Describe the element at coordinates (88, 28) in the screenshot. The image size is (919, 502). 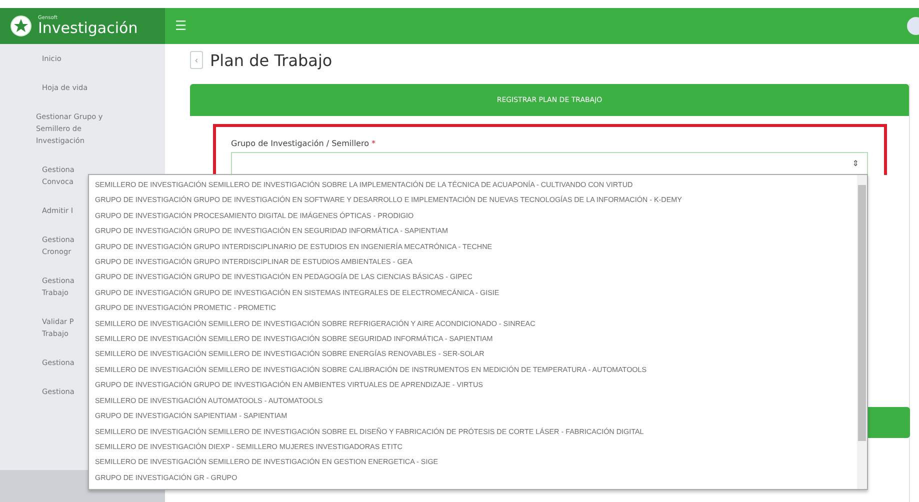
I see `brand-title: Investigación` at that location.